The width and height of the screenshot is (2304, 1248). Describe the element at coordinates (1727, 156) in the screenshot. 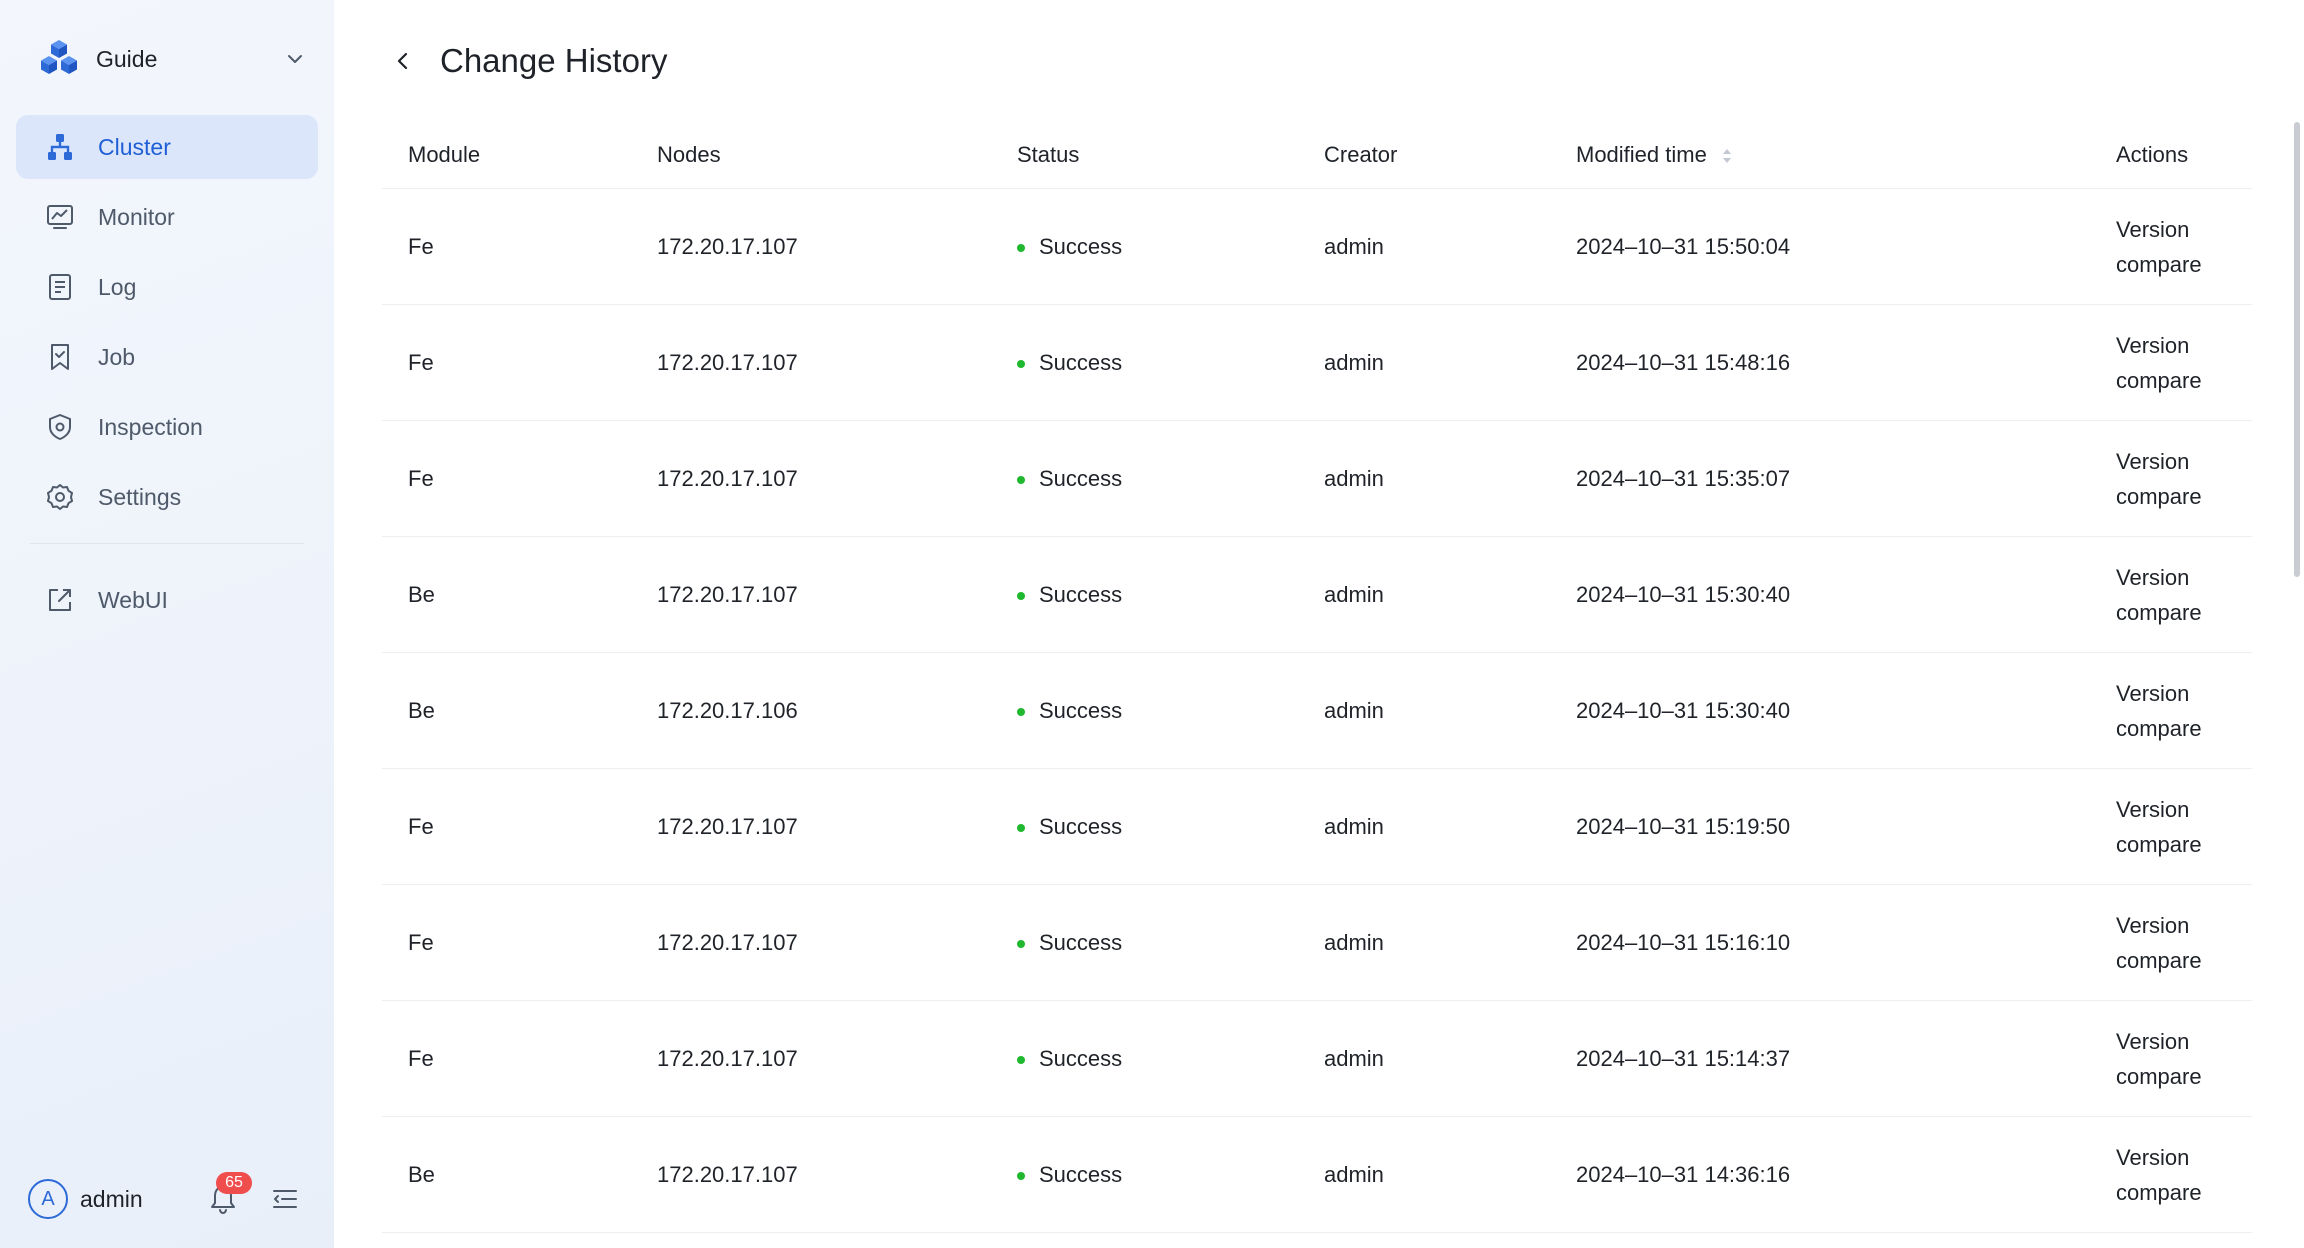

I see `sort-icon` at that location.